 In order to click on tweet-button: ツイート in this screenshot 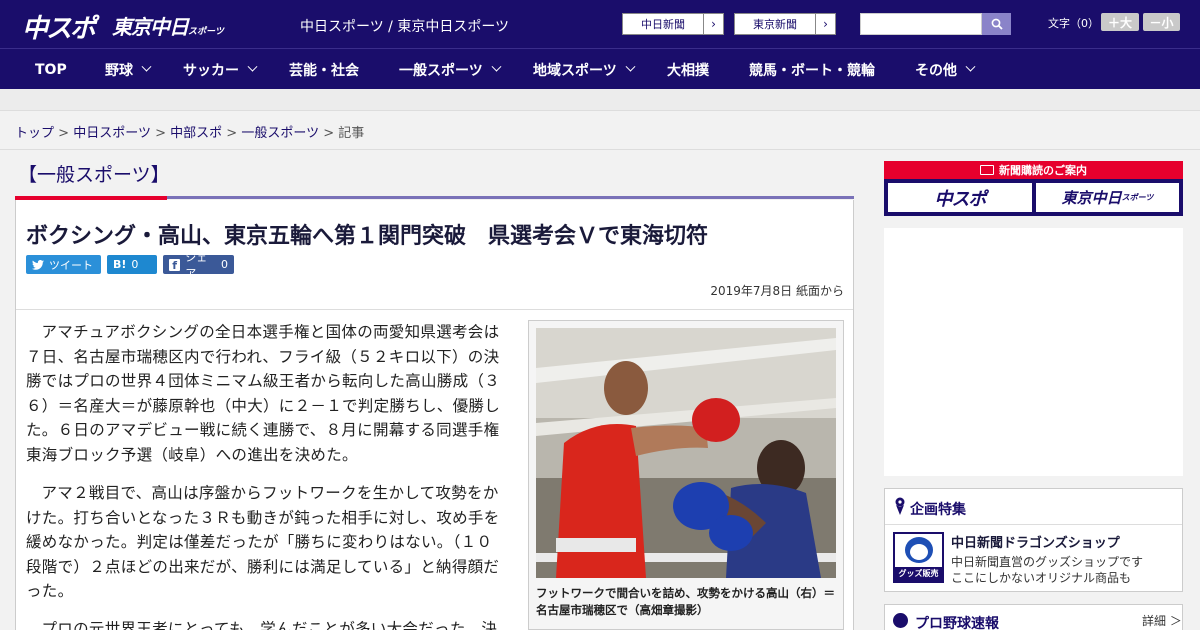, I will do `click(63, 264)`.